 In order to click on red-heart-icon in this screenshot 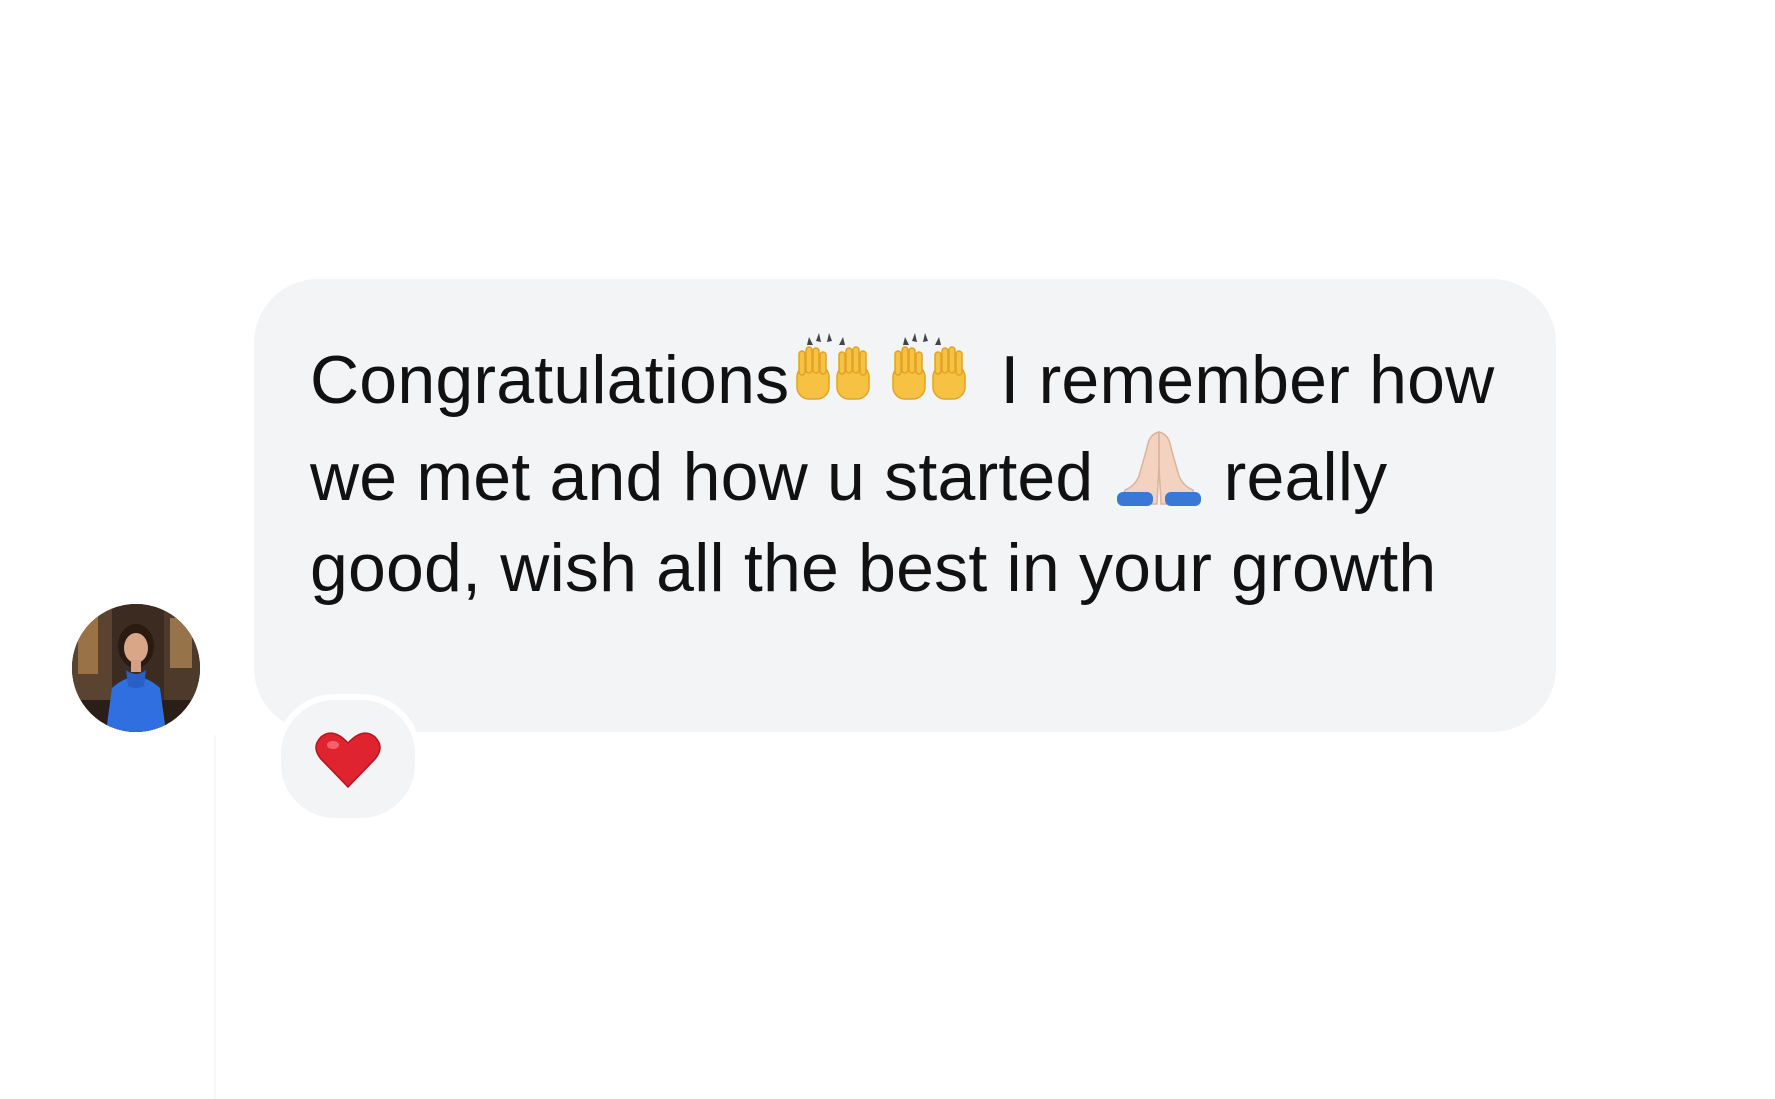, I will do `click(348, 760)`.